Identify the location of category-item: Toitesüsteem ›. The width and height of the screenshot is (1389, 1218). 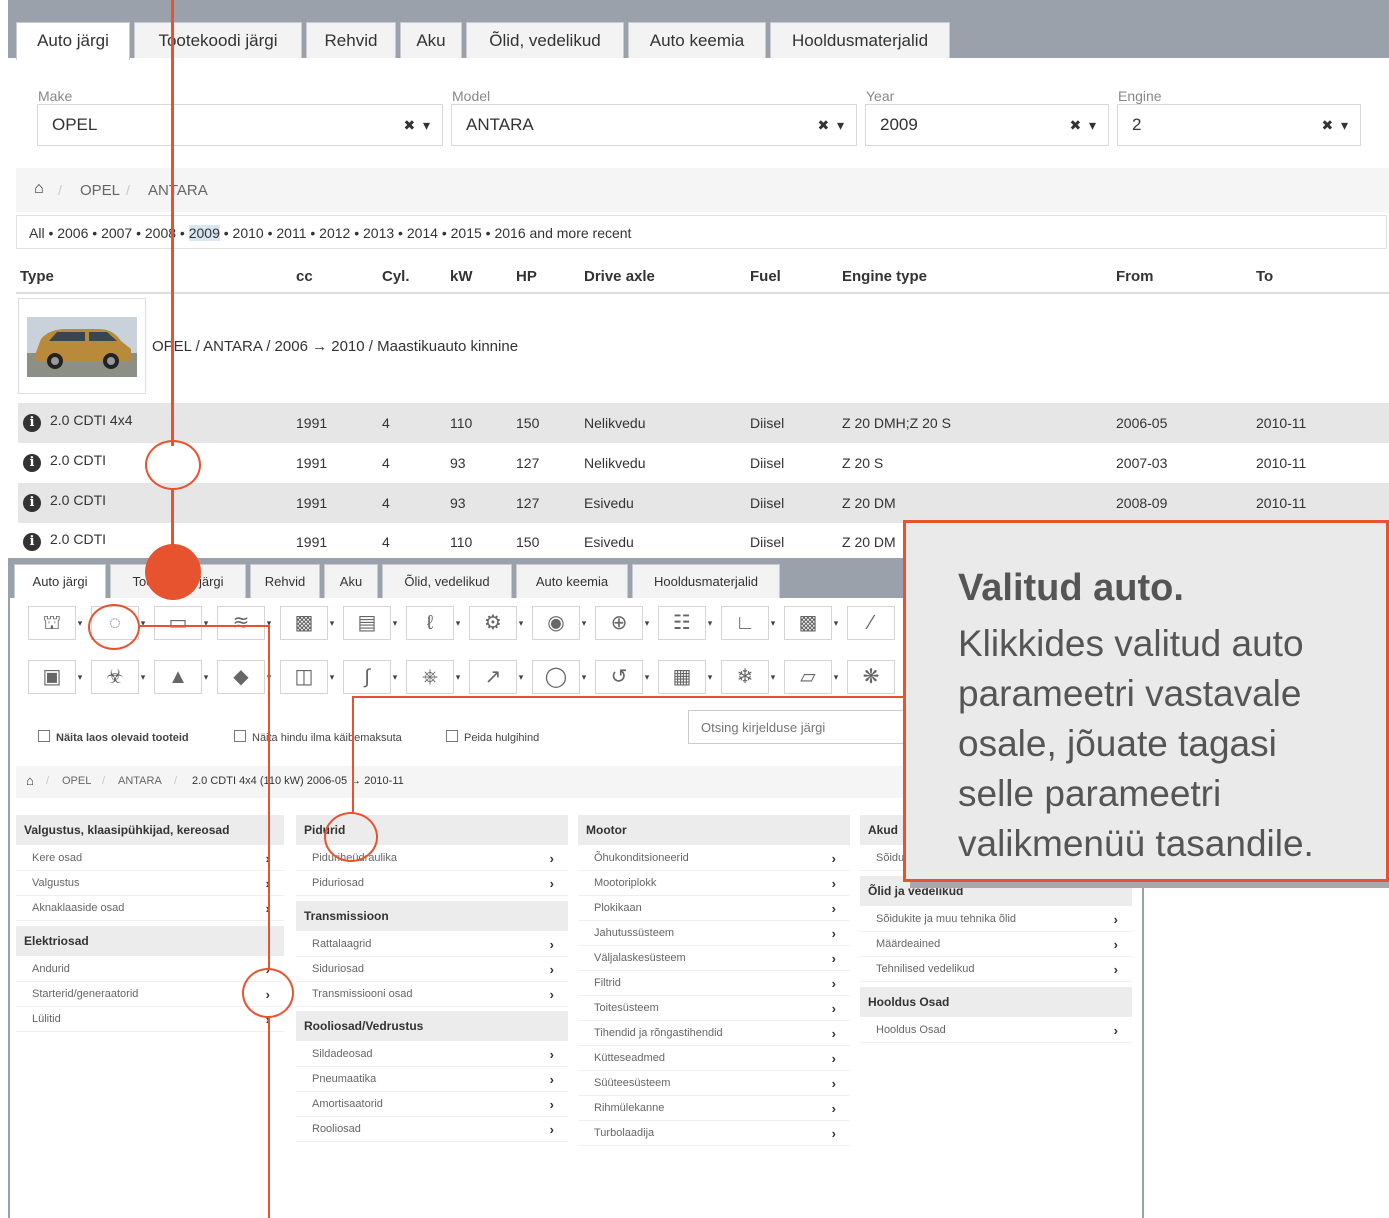
(714, 1008).